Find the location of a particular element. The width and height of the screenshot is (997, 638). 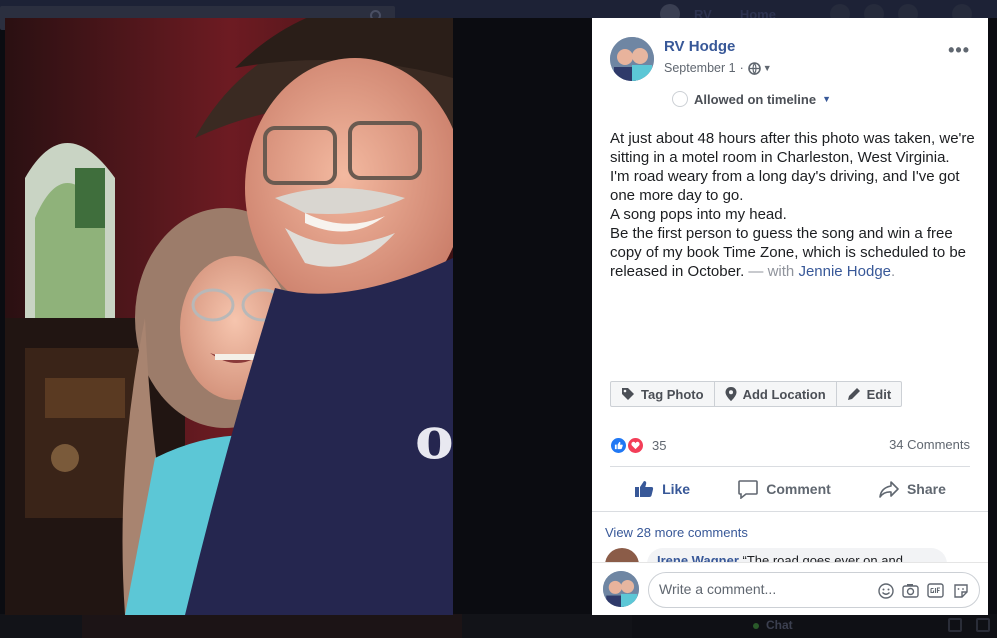

sticker-icon is located at coordinates (960, 590).